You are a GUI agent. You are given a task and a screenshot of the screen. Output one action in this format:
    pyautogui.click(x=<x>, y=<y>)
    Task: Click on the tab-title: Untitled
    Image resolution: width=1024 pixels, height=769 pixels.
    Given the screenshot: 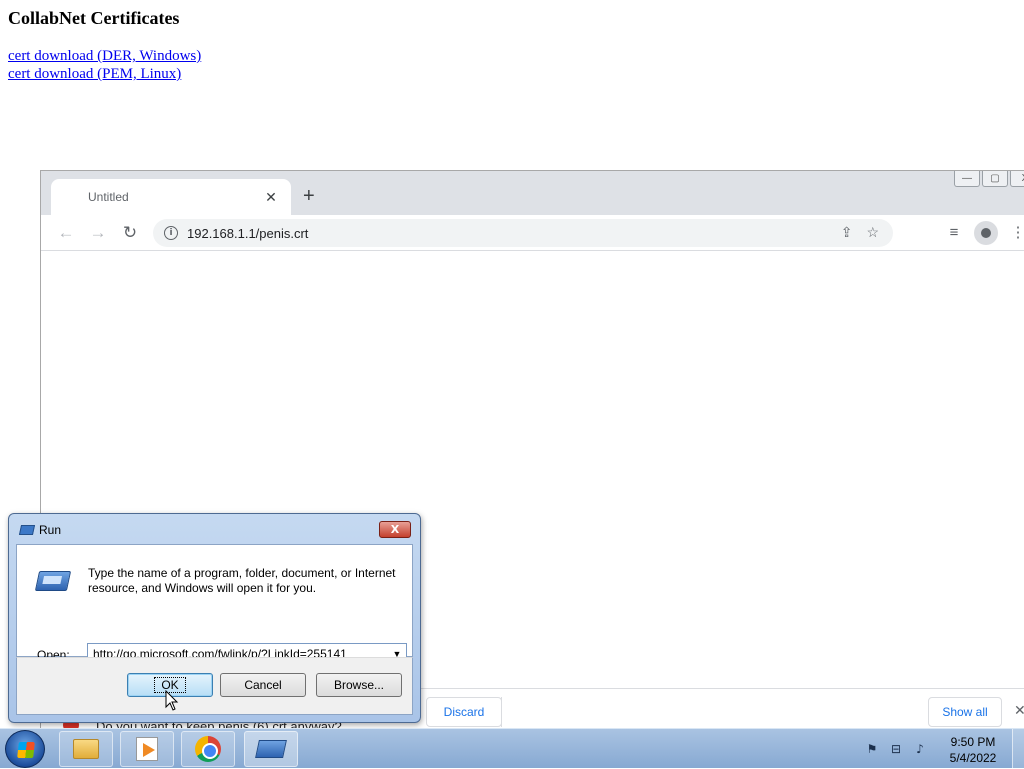 What is the action you would take?
    pyautogui.click(x=108, y=197)
    